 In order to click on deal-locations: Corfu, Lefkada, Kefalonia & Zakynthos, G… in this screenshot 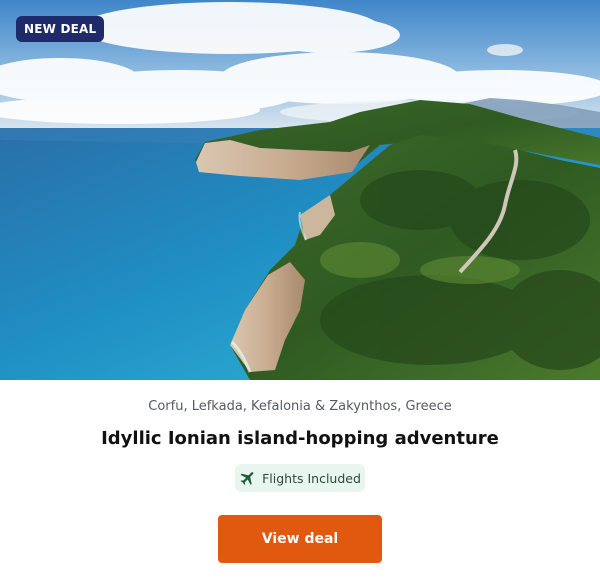, I will do `click(300, 406)`.